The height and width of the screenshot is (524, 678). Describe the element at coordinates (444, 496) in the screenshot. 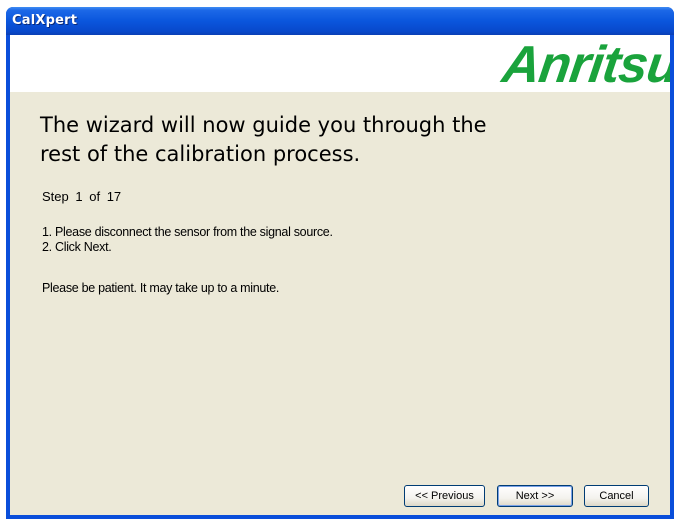

I see `previous-button: << Previous` at that location.